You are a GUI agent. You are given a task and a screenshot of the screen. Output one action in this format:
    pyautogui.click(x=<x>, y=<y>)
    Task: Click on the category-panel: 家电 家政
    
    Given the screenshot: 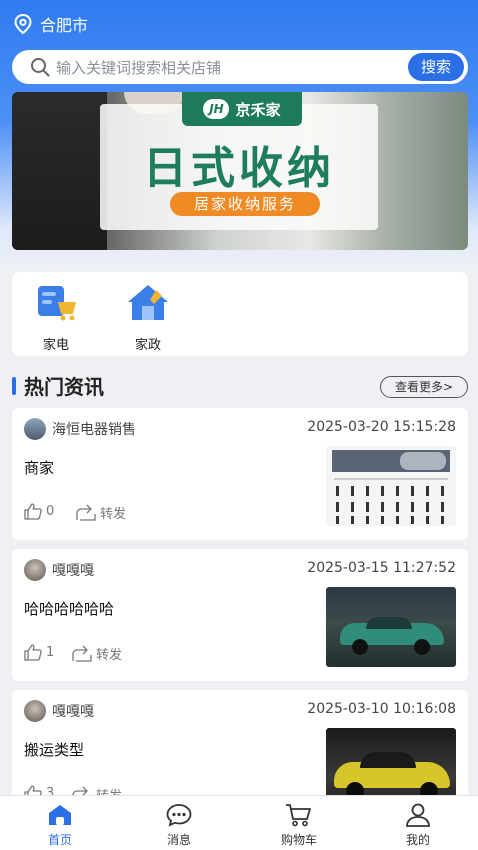 What is the action you would take?
    pyautogui.click(x=240, y=314)
    